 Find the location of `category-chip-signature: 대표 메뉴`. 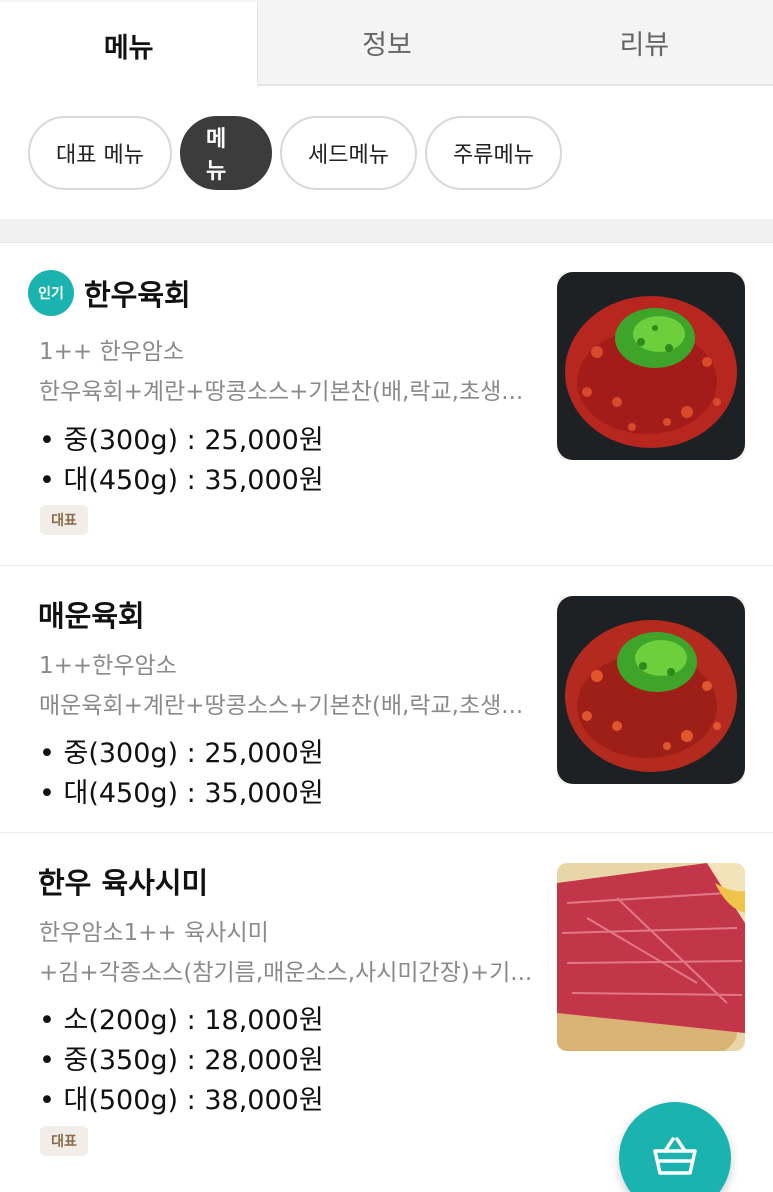

category-chip-signature: 대표 메뉴 is located at coordinates (100, 152).